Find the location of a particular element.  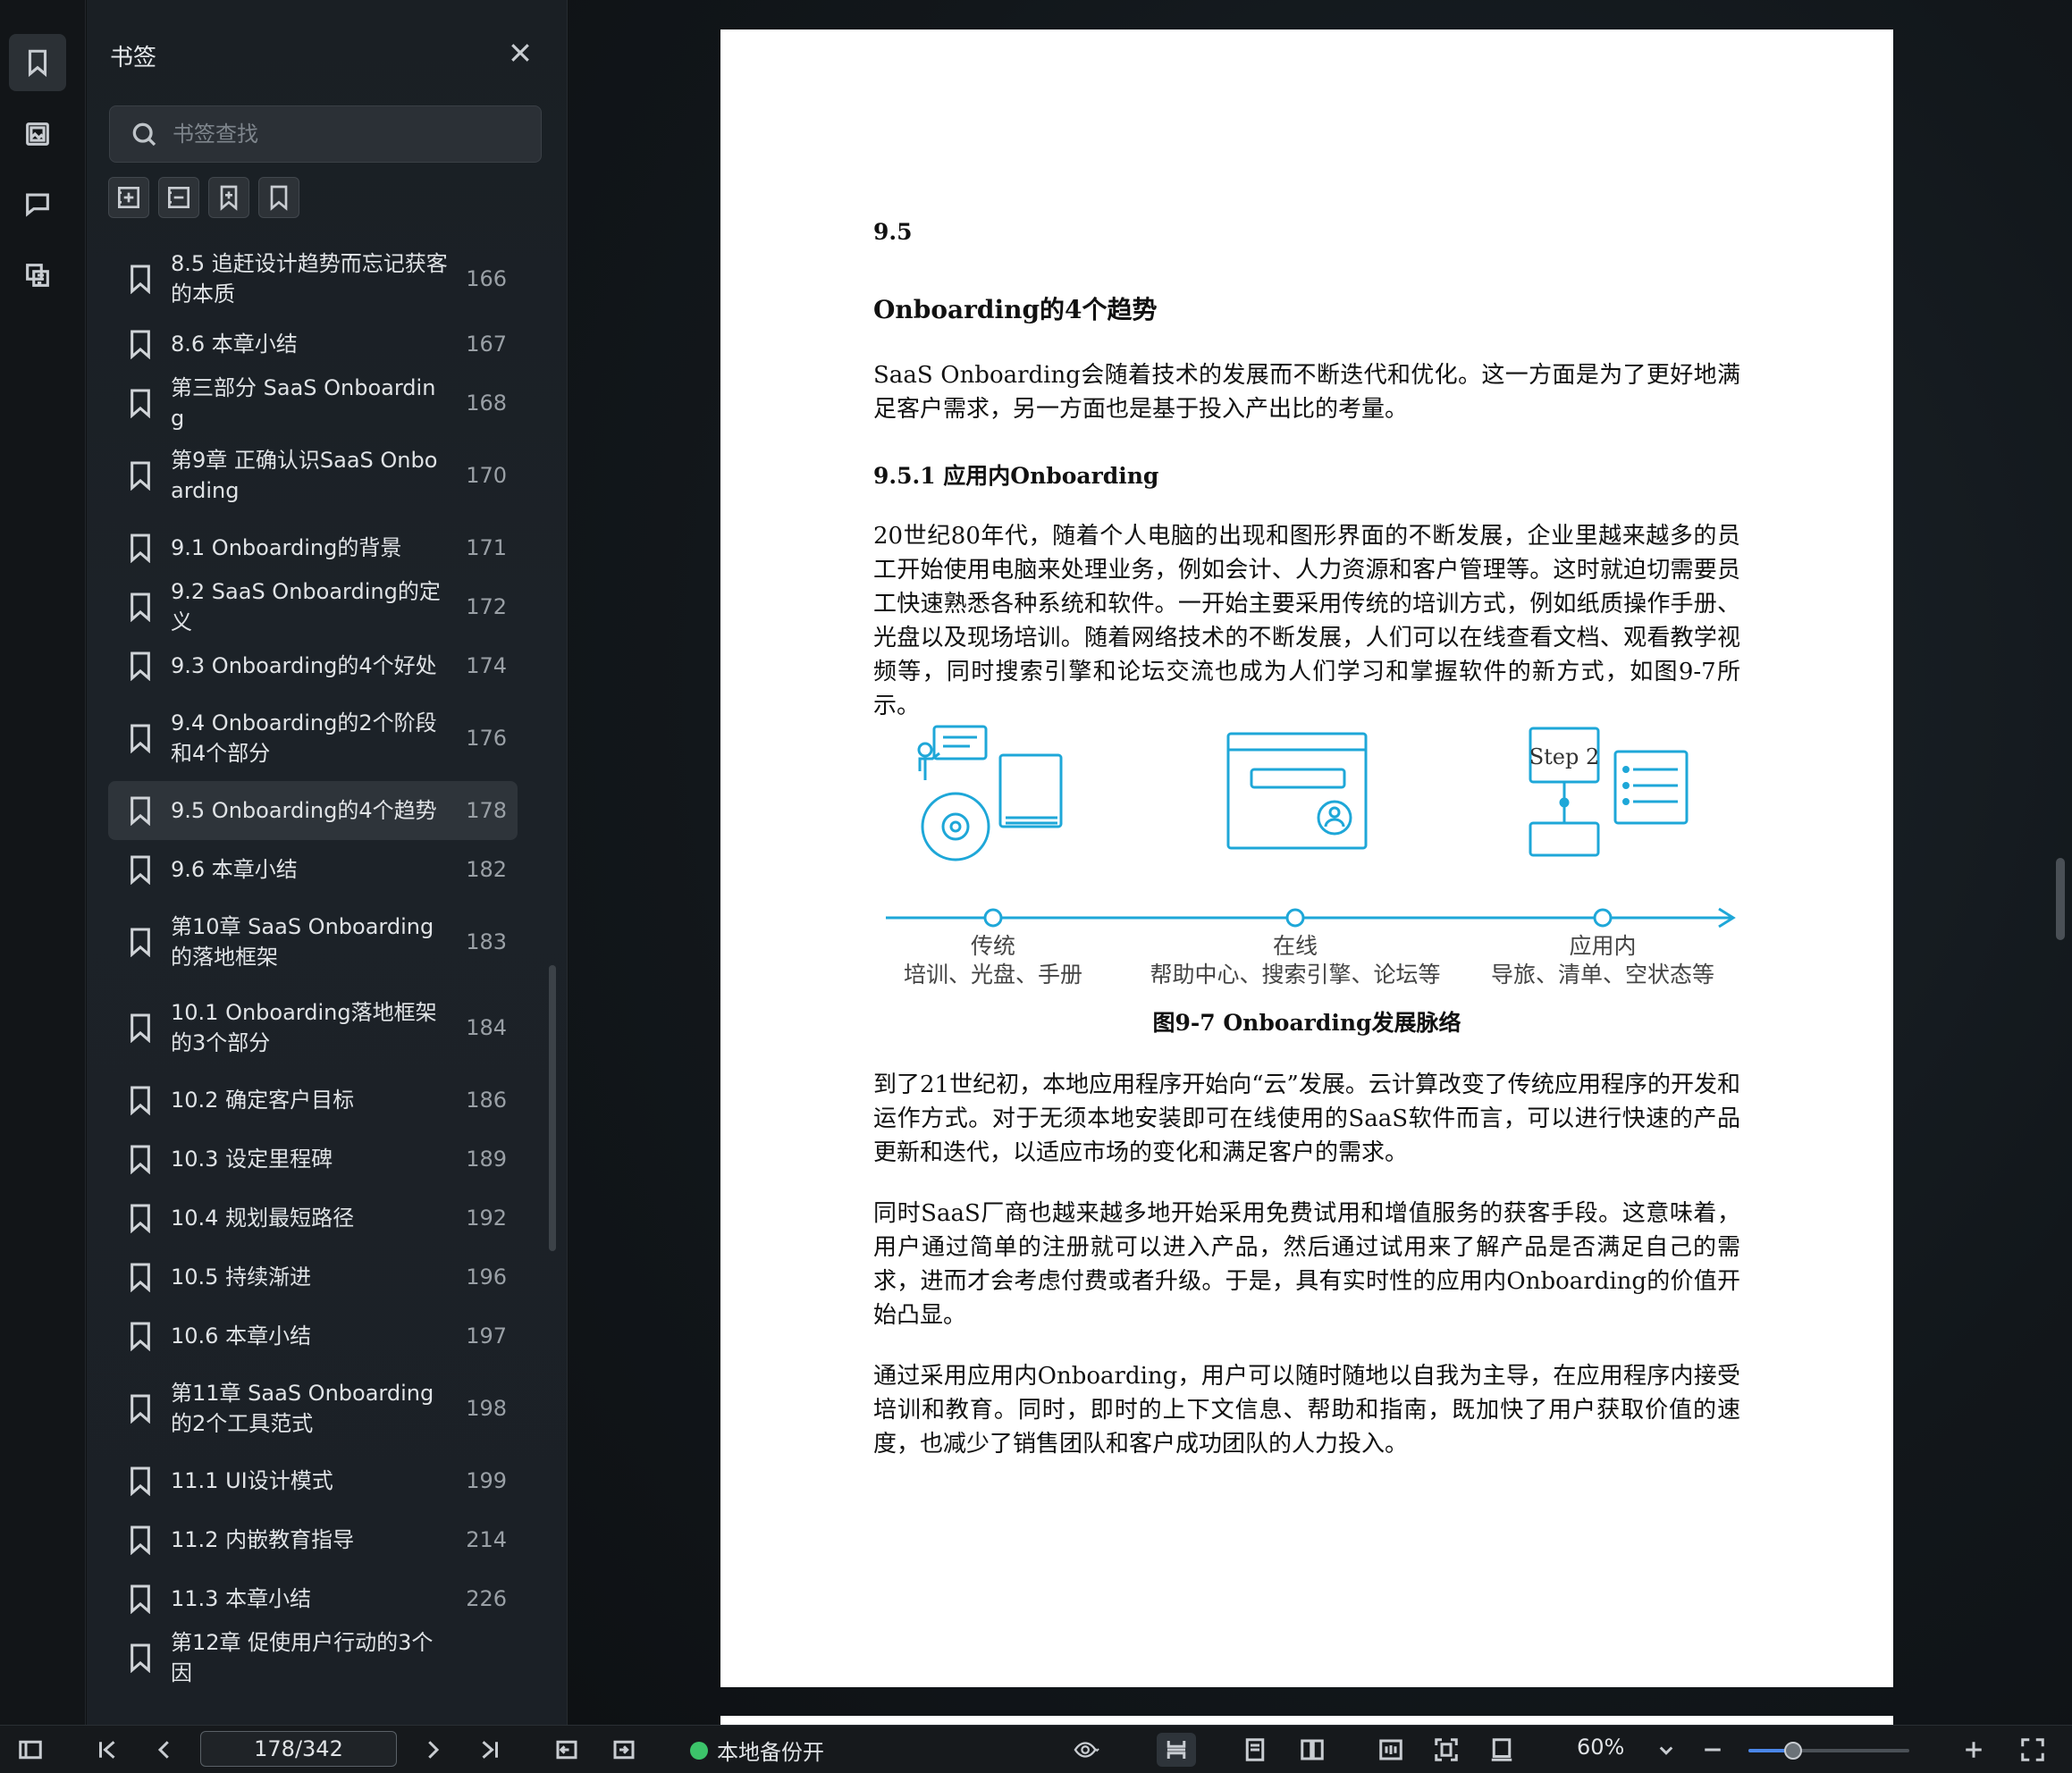

search-input is located at coordinates (342, 135).